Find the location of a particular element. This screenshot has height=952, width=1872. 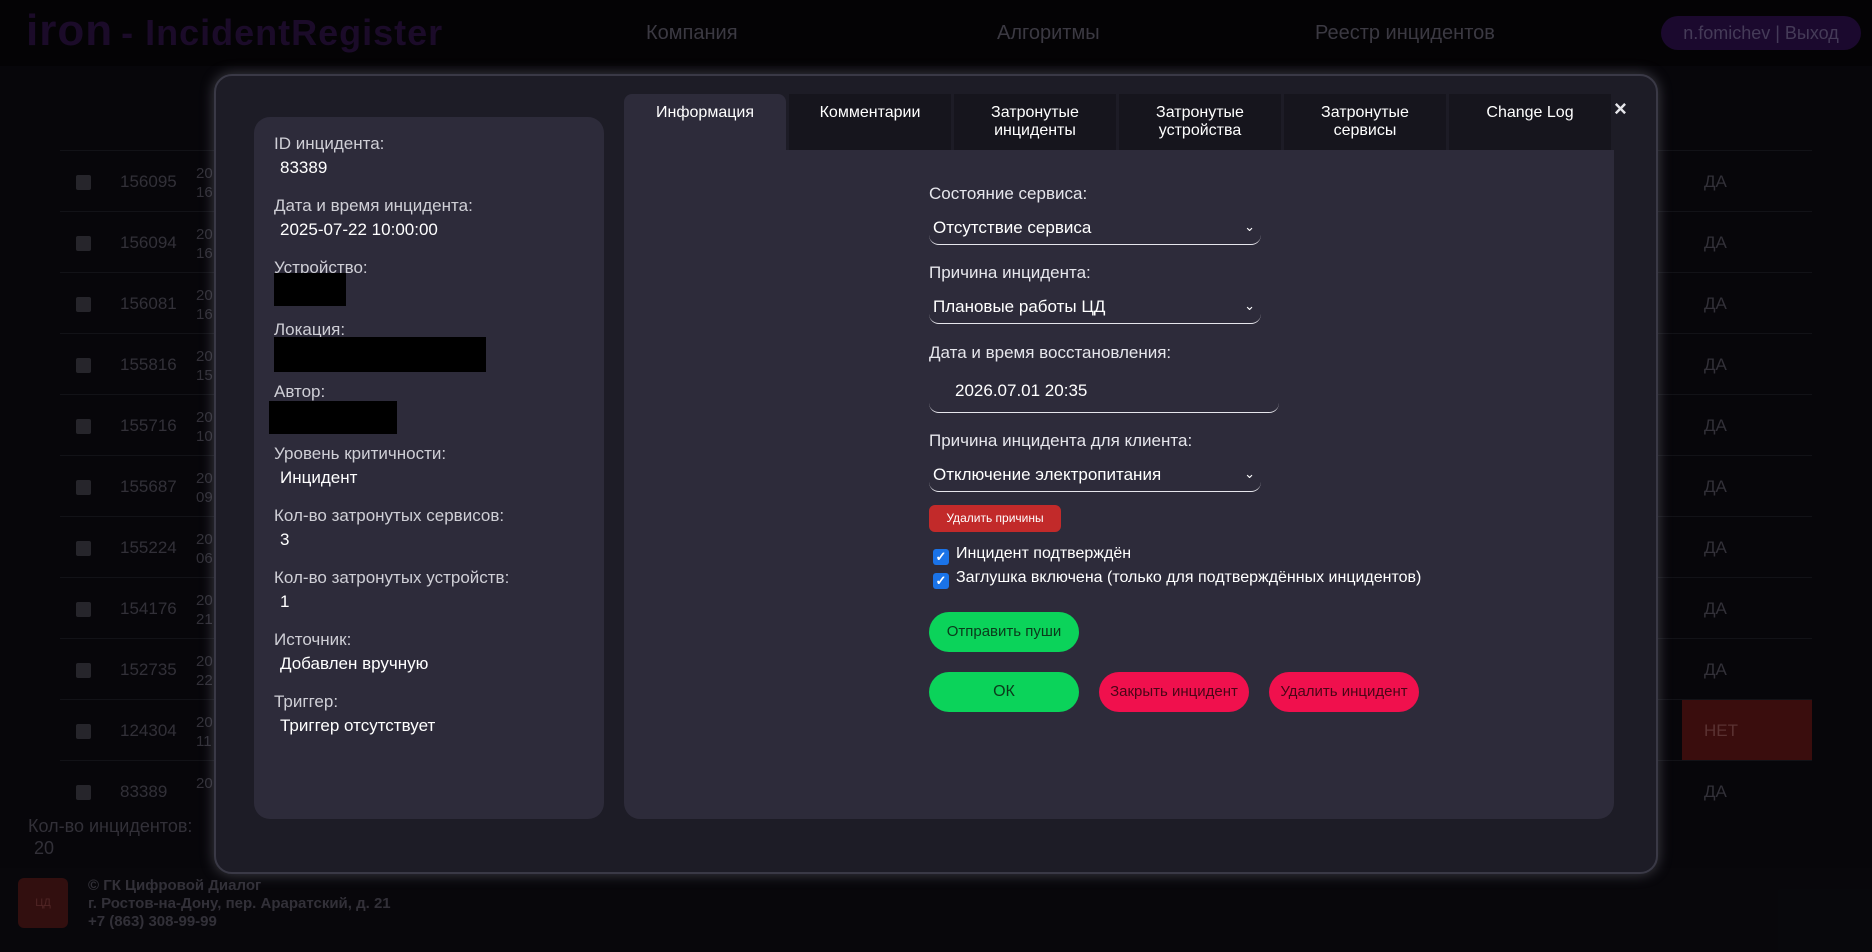

field-severity: Уровень критичности: Инцидент is located at coordinates (360, 466).